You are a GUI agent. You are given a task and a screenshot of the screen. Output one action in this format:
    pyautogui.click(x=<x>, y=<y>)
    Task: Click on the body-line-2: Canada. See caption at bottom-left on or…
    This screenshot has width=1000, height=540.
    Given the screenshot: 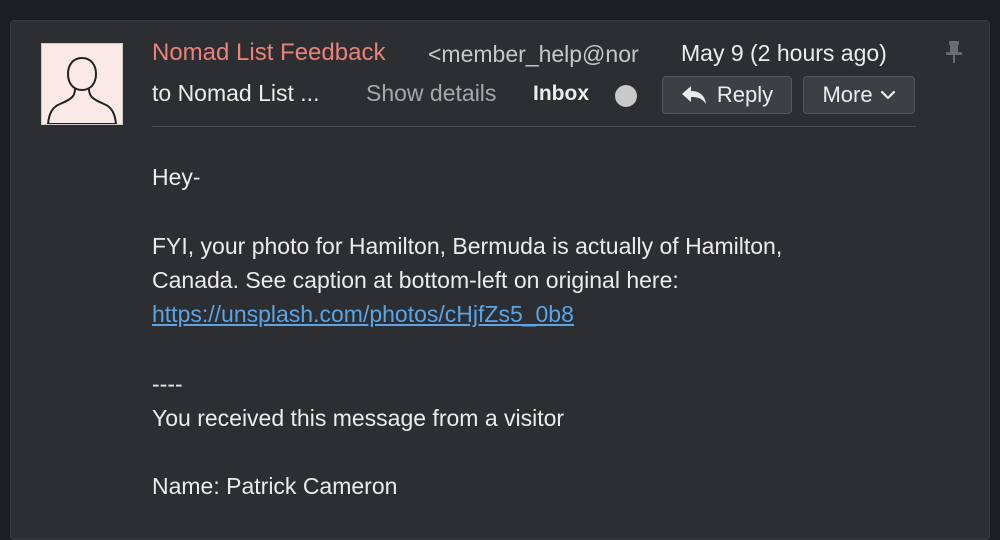 What is the action you would take?
    pyautogui.click(x=415, y=280)
    